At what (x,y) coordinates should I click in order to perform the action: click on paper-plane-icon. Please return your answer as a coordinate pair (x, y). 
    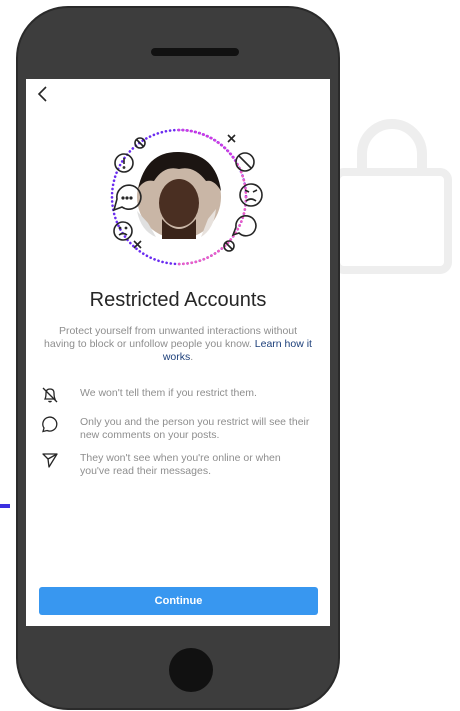
    Looking at the image, I should click on (50, 460).